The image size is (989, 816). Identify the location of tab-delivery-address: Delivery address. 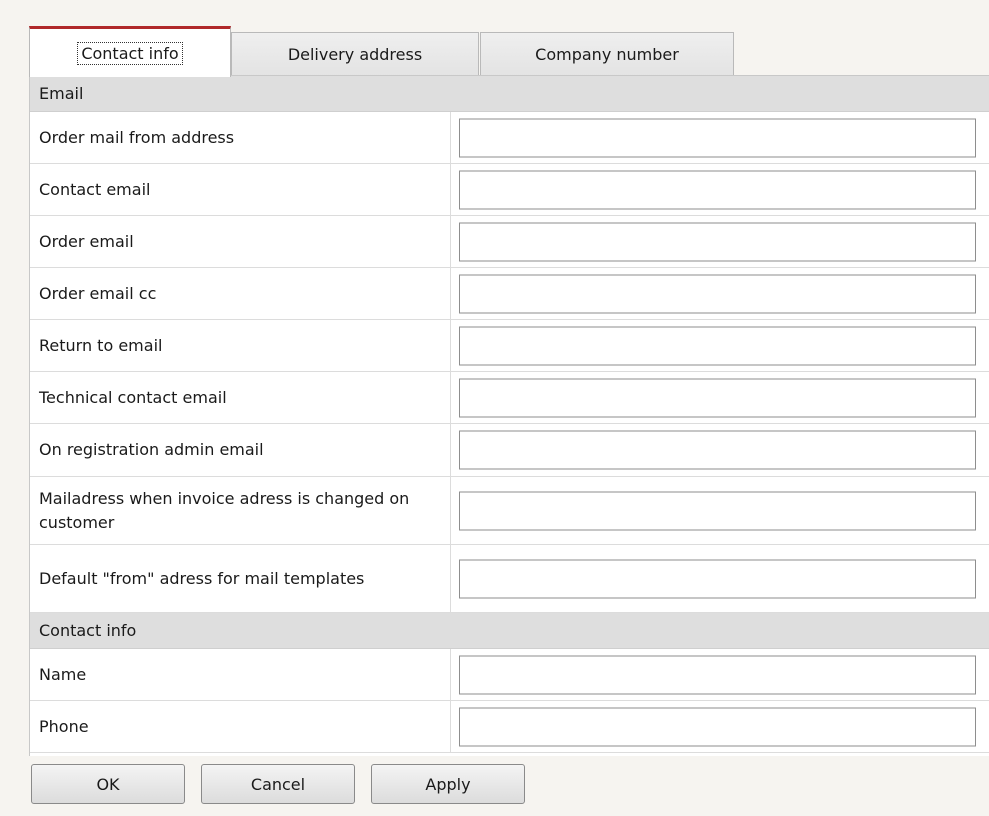
(355, 54).